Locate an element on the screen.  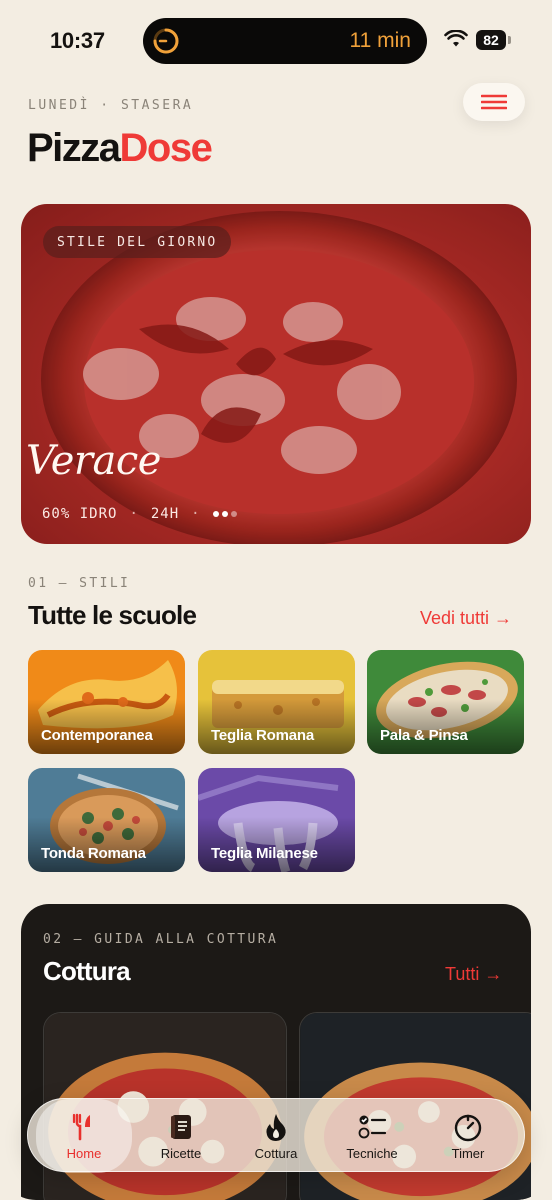
hero-meta: 60% IDRO · 24H · is located at coordinates (139, 514).